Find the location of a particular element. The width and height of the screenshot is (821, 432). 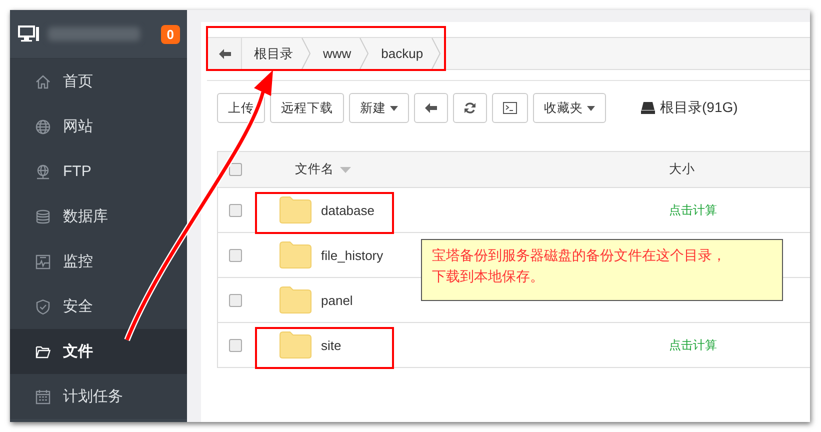

disk-label: 根目录(91G) is located at coordinates (689, 108).